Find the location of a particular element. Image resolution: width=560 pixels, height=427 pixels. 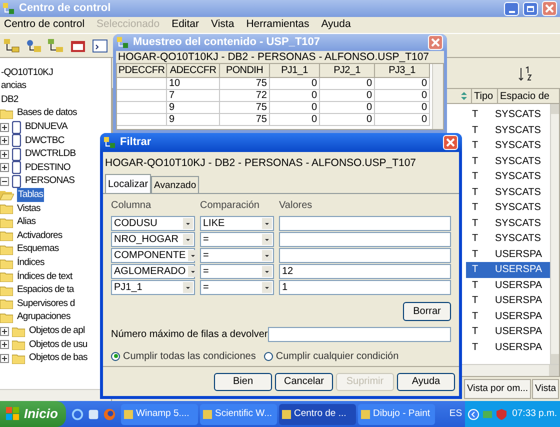

column-header: PJ2_1 is located at coordinates (347, 71).